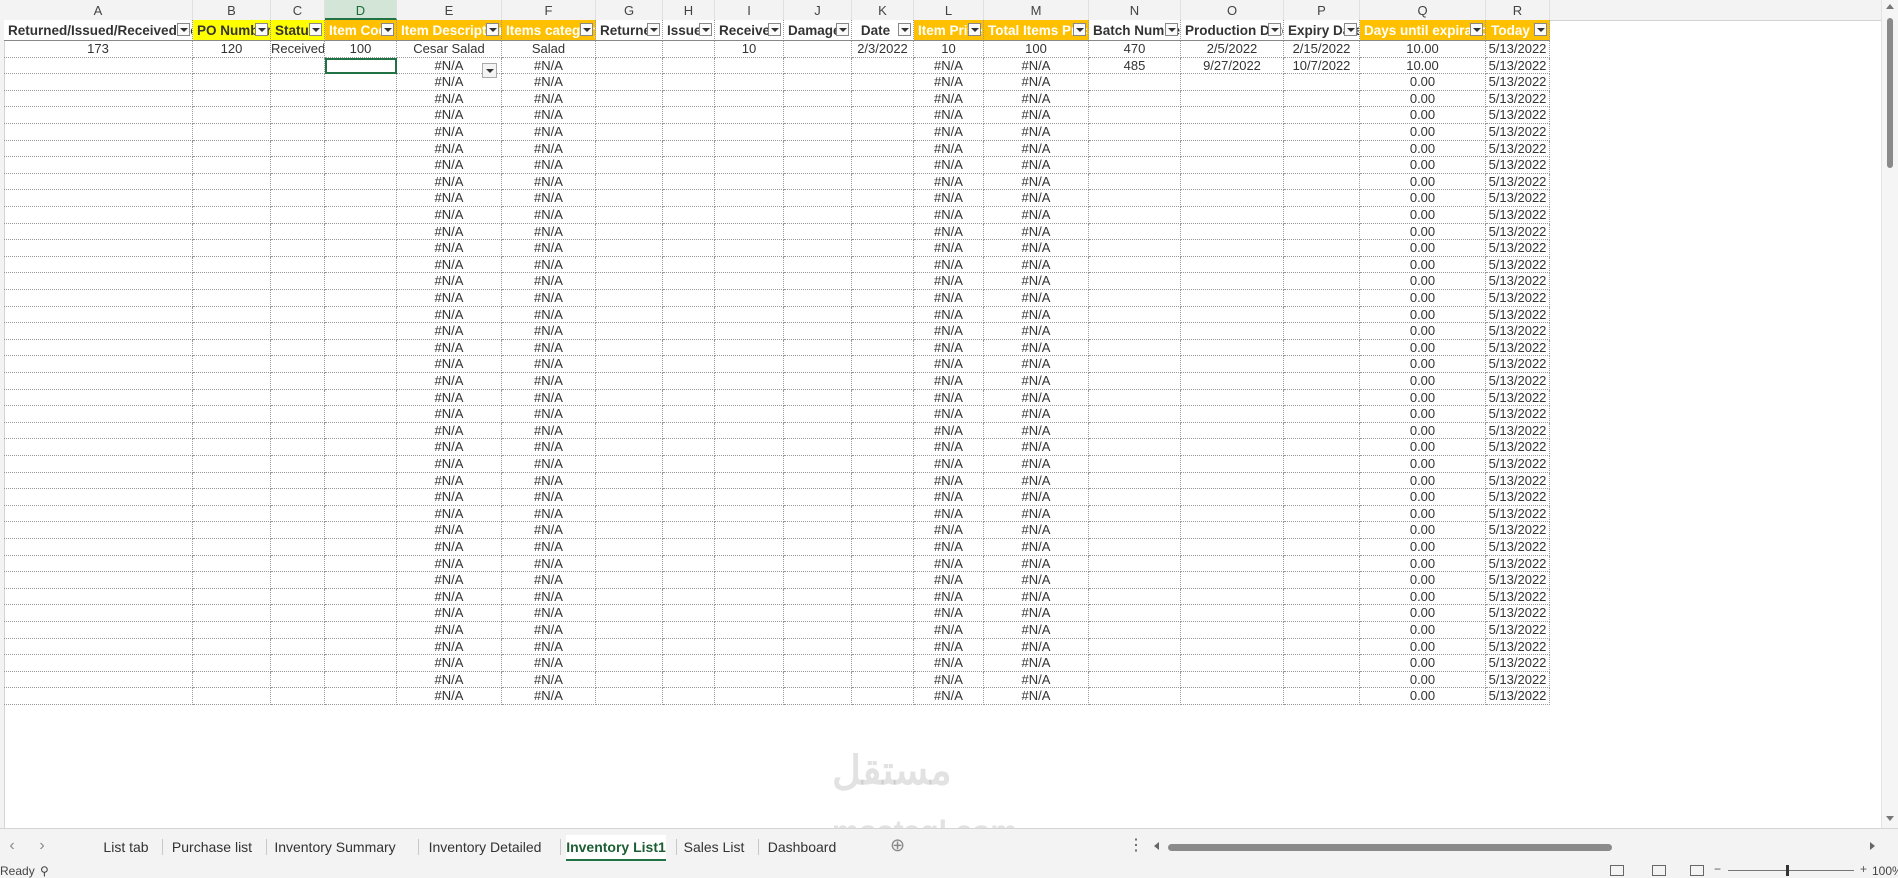 This screenshot has width=1898, height=878. Describe the element at coordinates (361, 49) in the screenshot. I see `table-cell: 100` at that location.